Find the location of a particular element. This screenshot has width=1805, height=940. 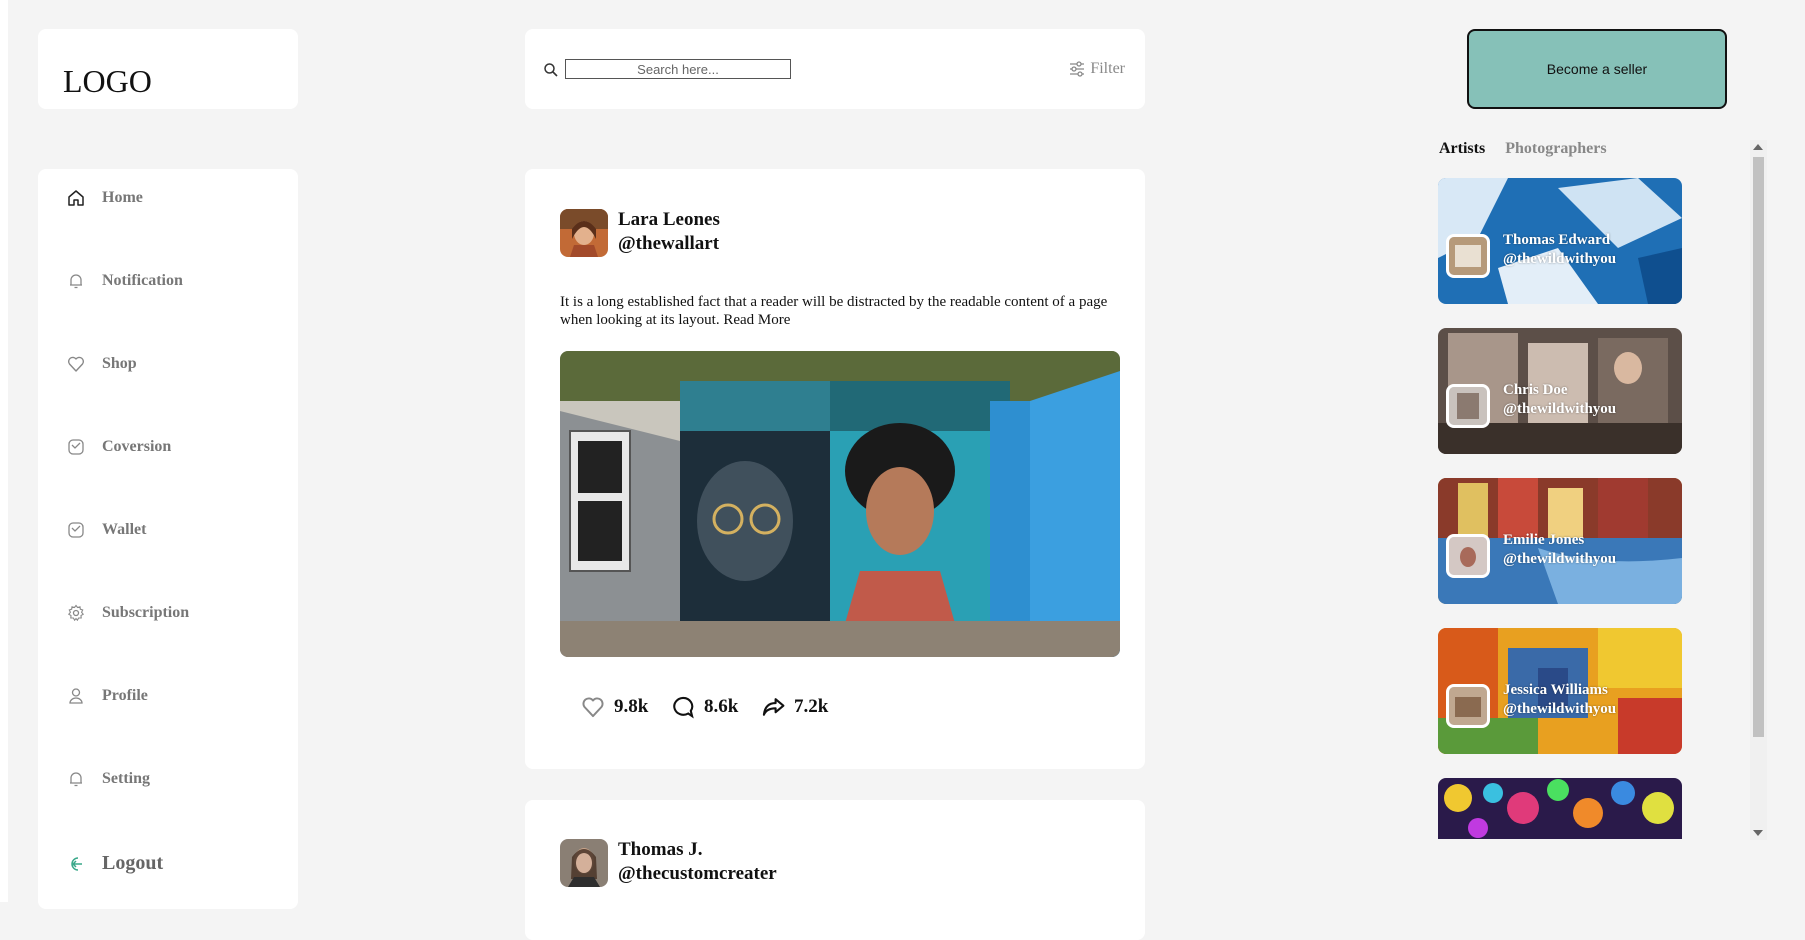

share-icon is located at coordinates (773, 707).